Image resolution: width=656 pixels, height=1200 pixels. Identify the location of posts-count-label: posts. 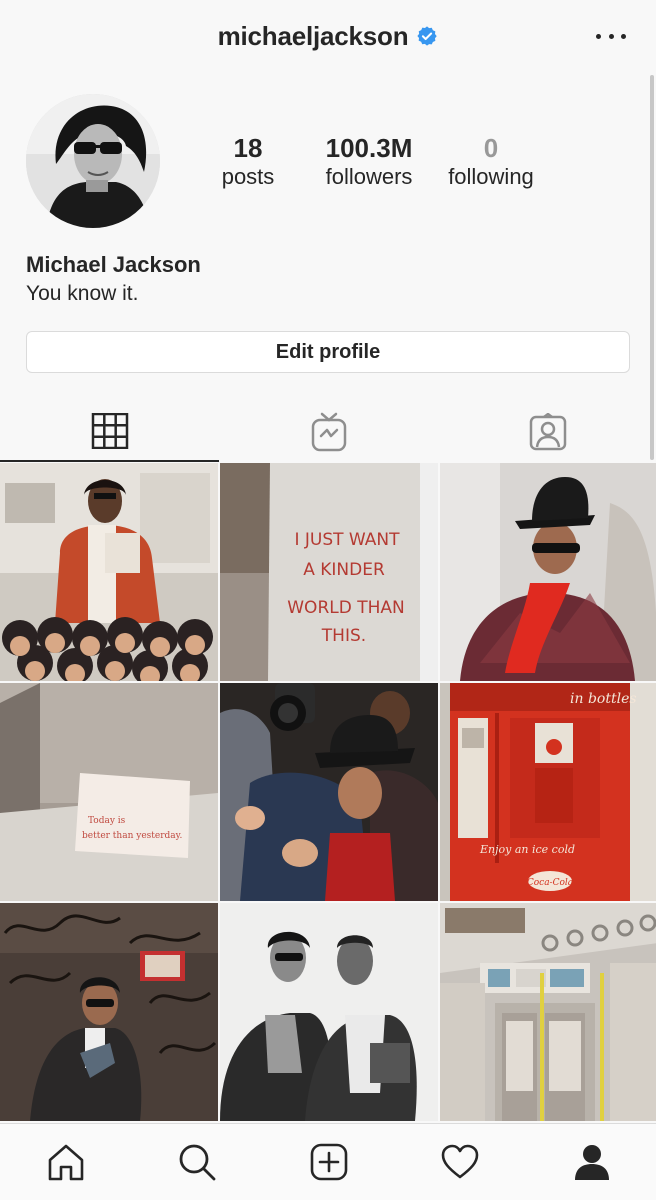
(248, 176).